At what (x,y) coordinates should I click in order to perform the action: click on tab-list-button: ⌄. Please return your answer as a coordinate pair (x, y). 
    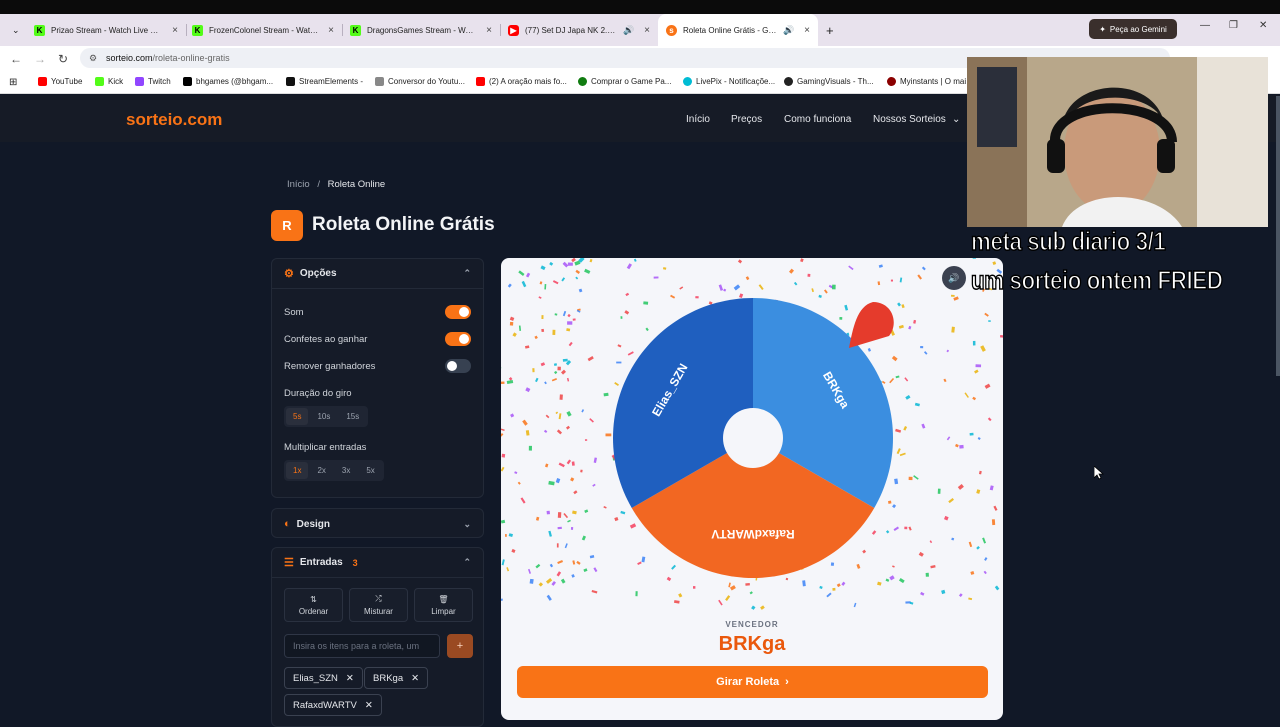
    Looking at the image, I should click on (14, 30).